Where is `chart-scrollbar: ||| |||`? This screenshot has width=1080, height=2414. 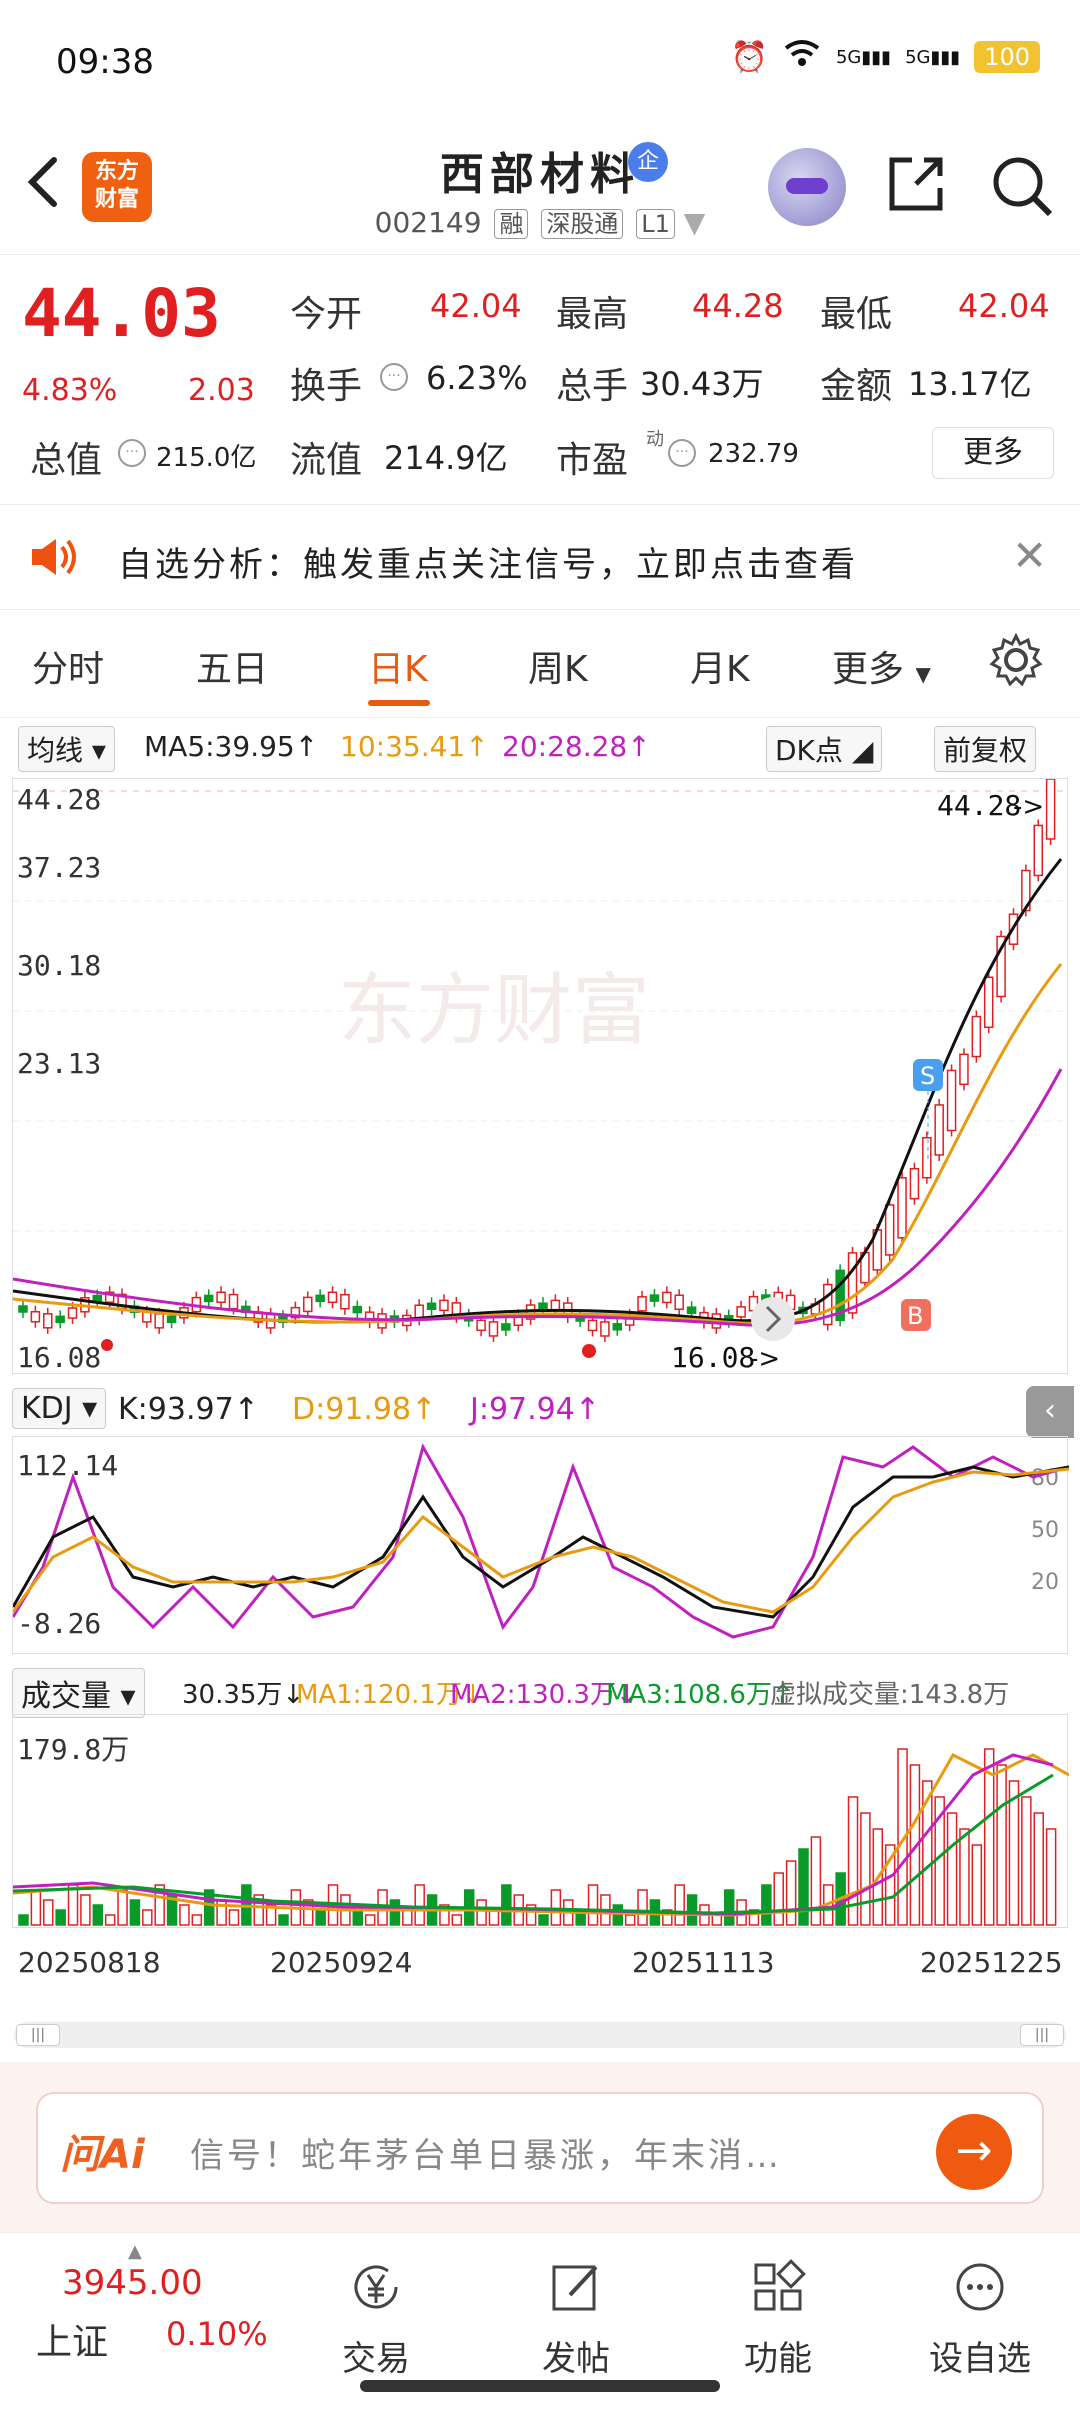 chart-scrollbar: ||| ||| is located at coordinates (540, 2035).